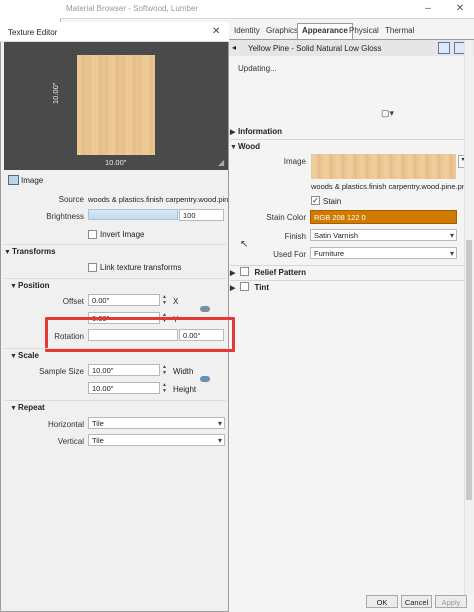  I want to click on offset-x-input: 0.00", so click(124, 300).